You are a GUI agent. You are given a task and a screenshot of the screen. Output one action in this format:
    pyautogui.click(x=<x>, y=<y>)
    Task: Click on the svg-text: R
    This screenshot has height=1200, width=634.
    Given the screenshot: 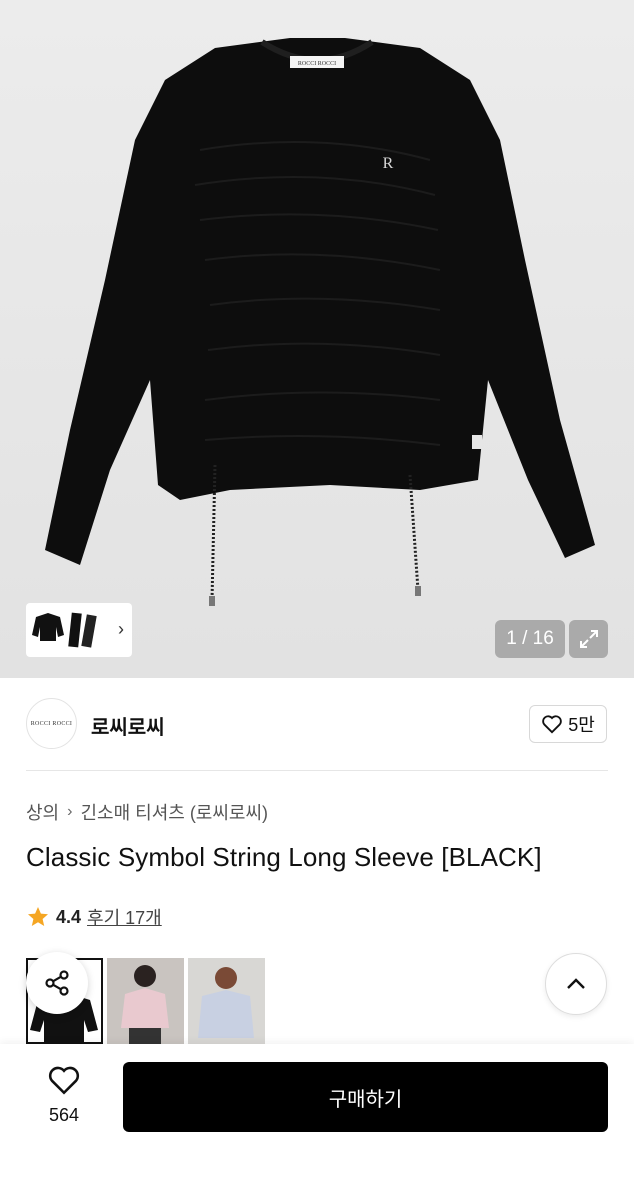 What is the action you would take?
    pyautogui.click(x=388, y=163)
    